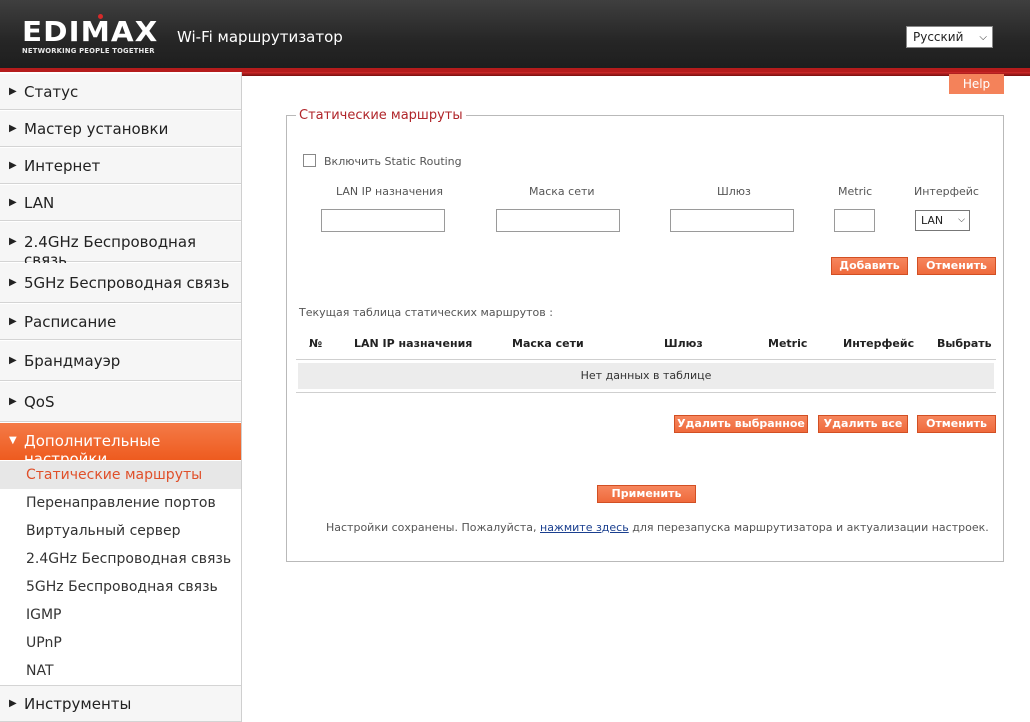 The height and width of the screenshot is (722, 1030). I want to click on sidebar-item-status: ▶ Статус, so click(120, 92).